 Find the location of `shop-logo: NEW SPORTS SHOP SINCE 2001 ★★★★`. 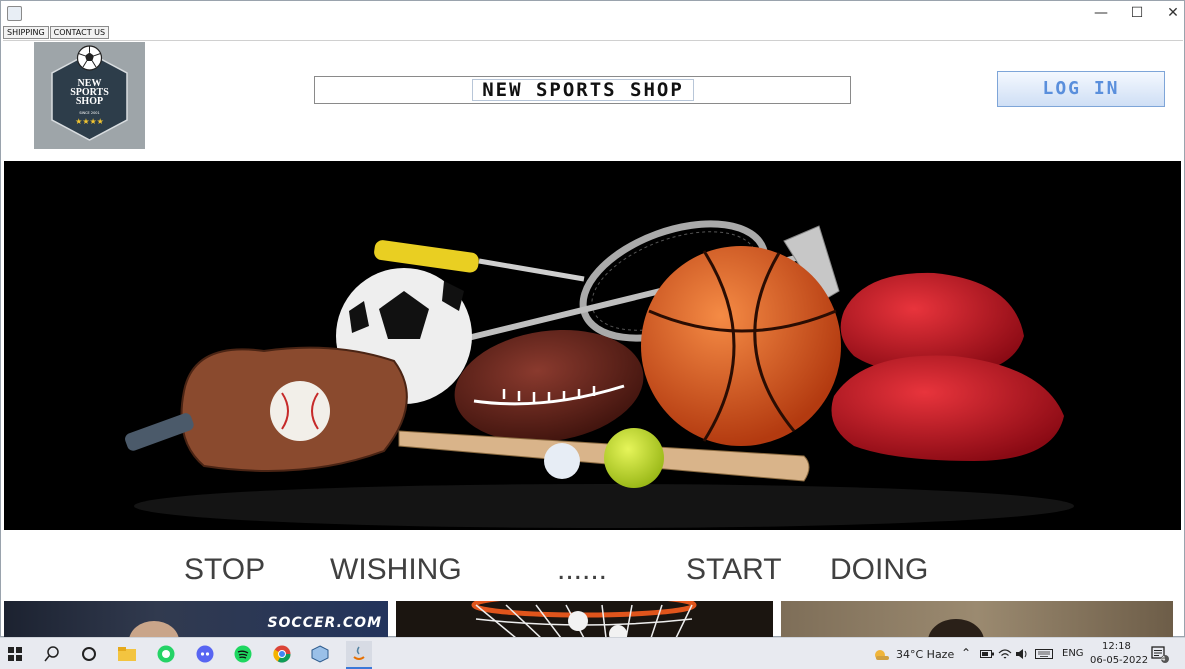

shop-logo: NEW SPORTS SHOP SINCE 2001 ★★★★ is located at coordinates (89, 95).